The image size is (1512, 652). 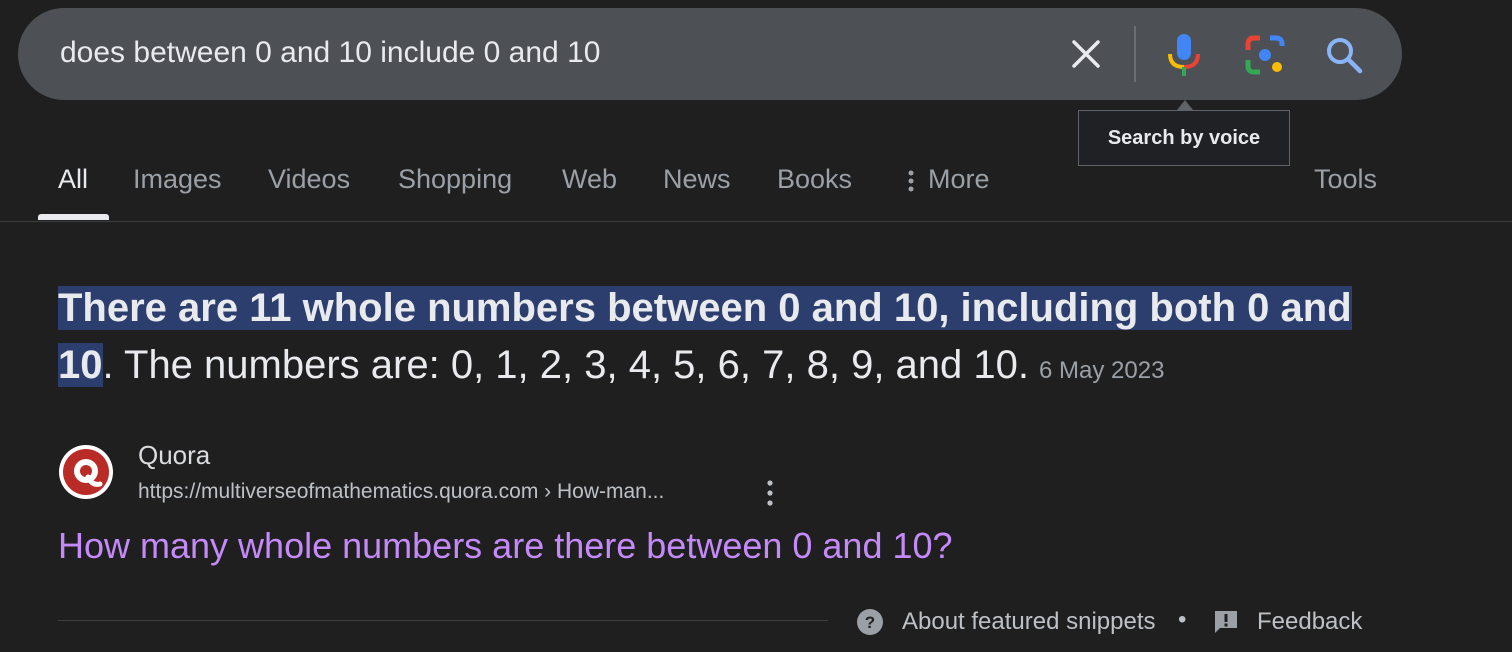 I want to click on tab-images: Images, so click(x=177, y=179).